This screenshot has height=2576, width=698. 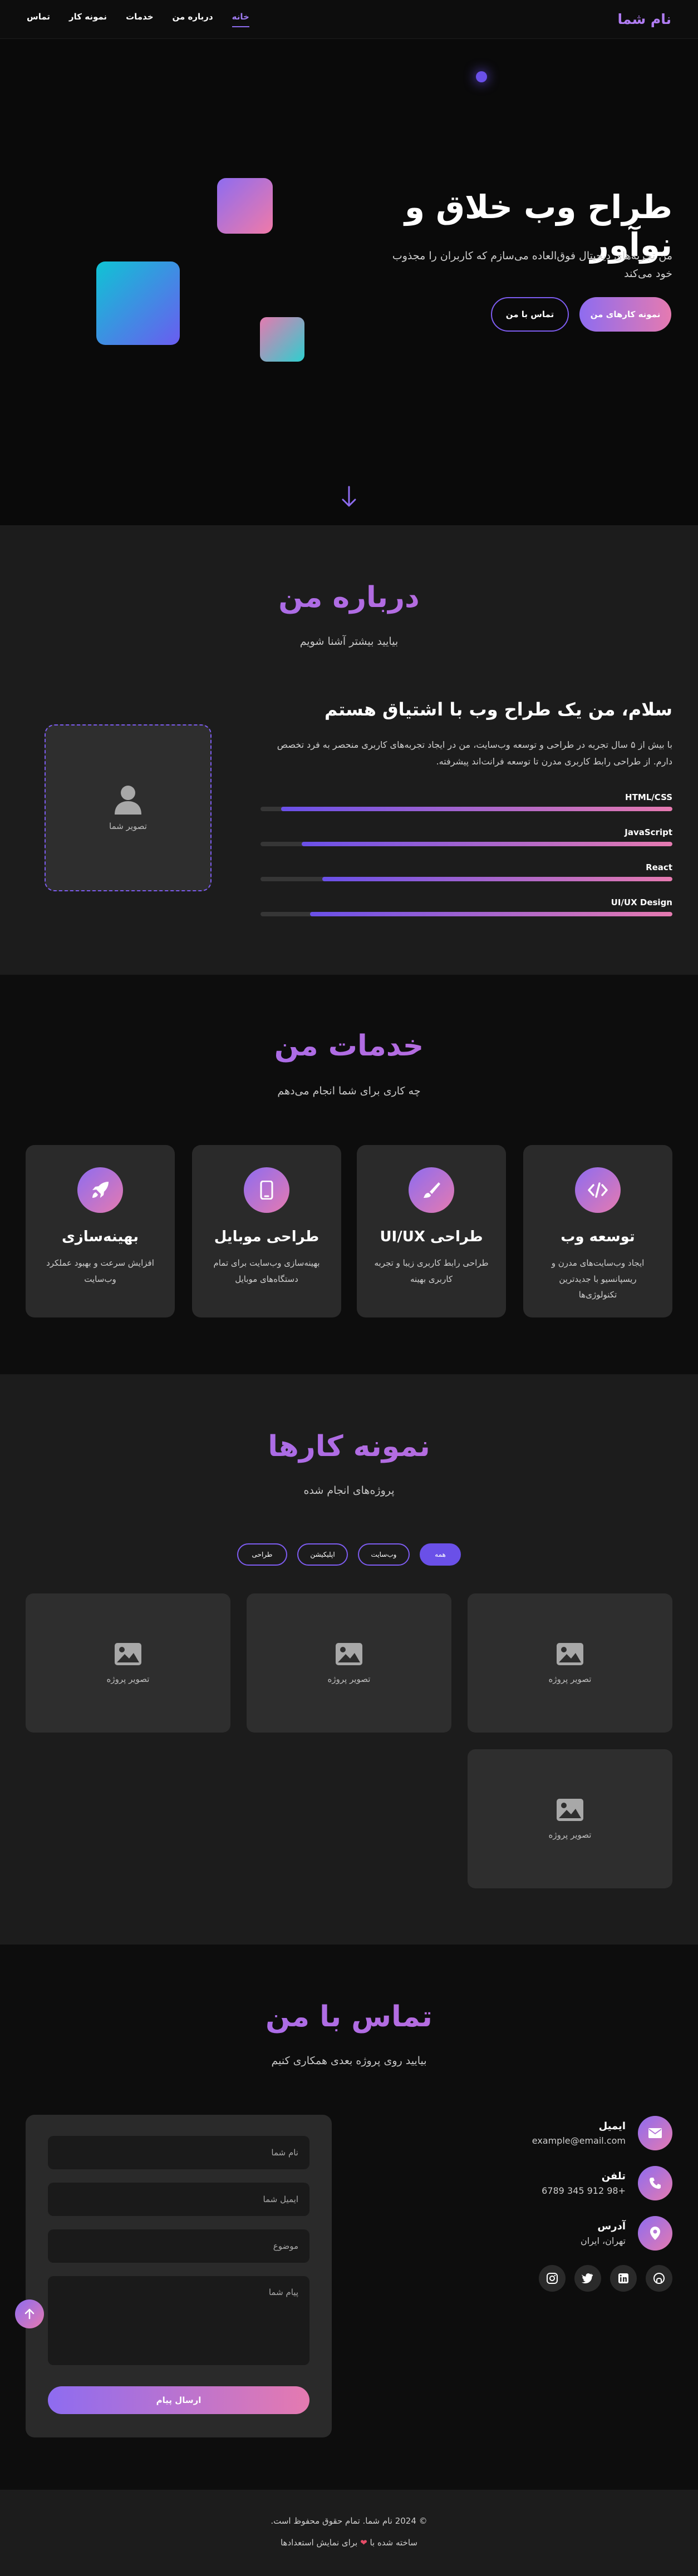 What do you see at coordinates (587, 2278) in the screenshot?
I see `twitter-icon` at bounding box center [587, 2278].